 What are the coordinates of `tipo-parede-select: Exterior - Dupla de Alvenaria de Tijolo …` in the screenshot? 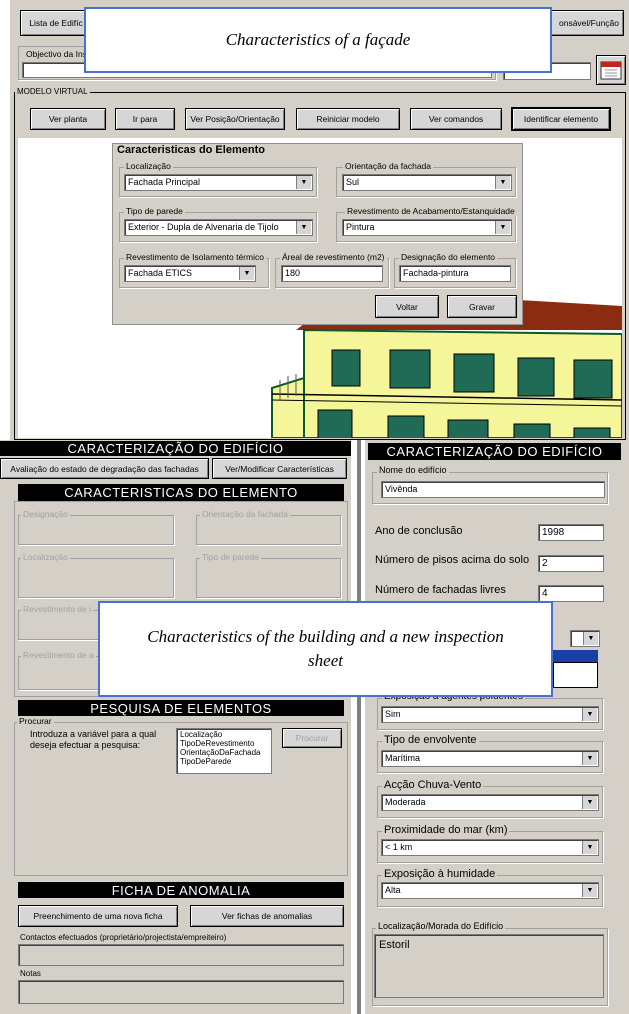 It's located at (218, 227).